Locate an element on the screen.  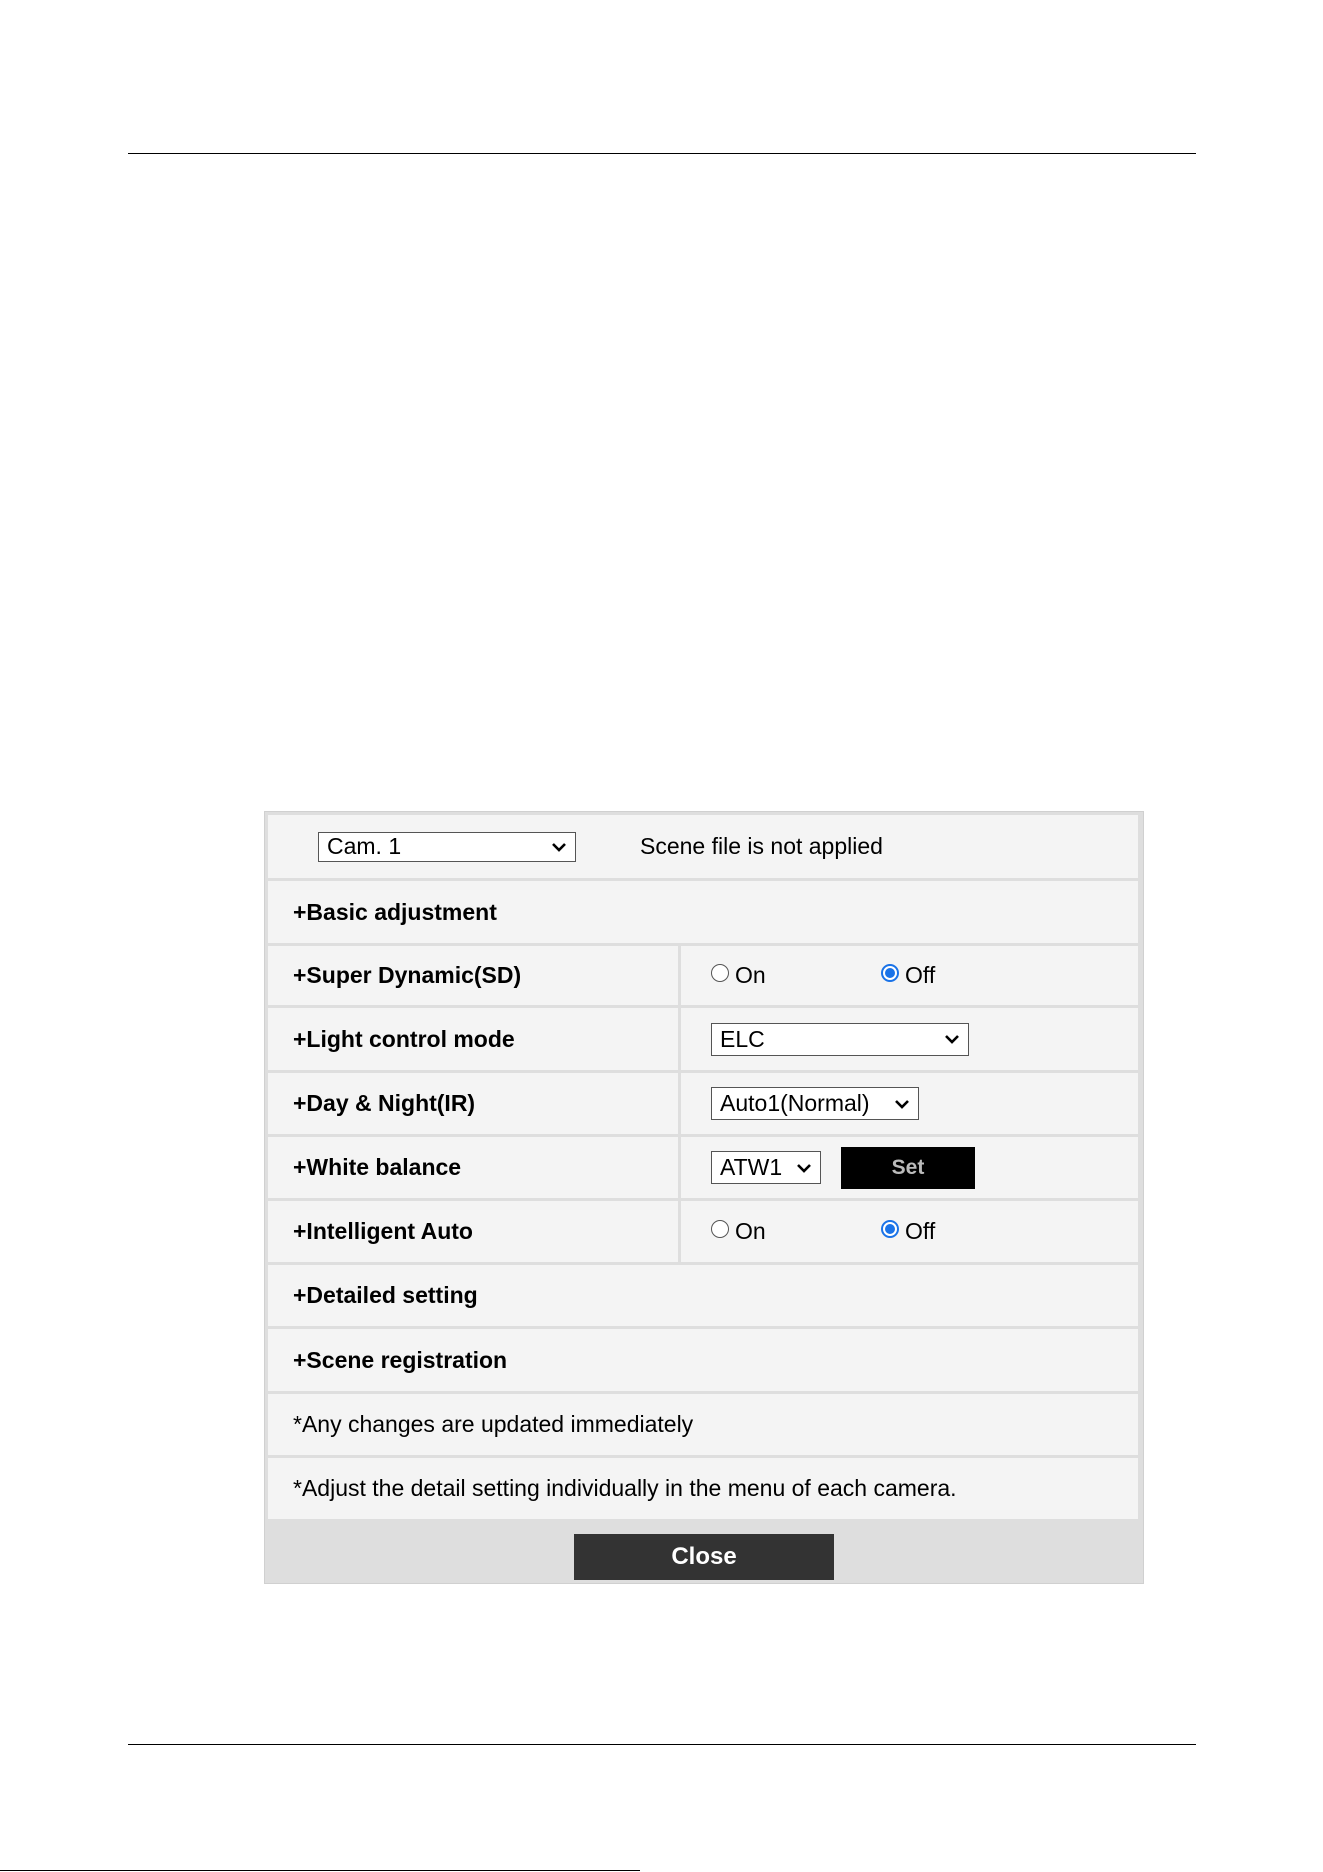
detailed-setting-row: +Detailed setting is located at coordinates (703, 1295).